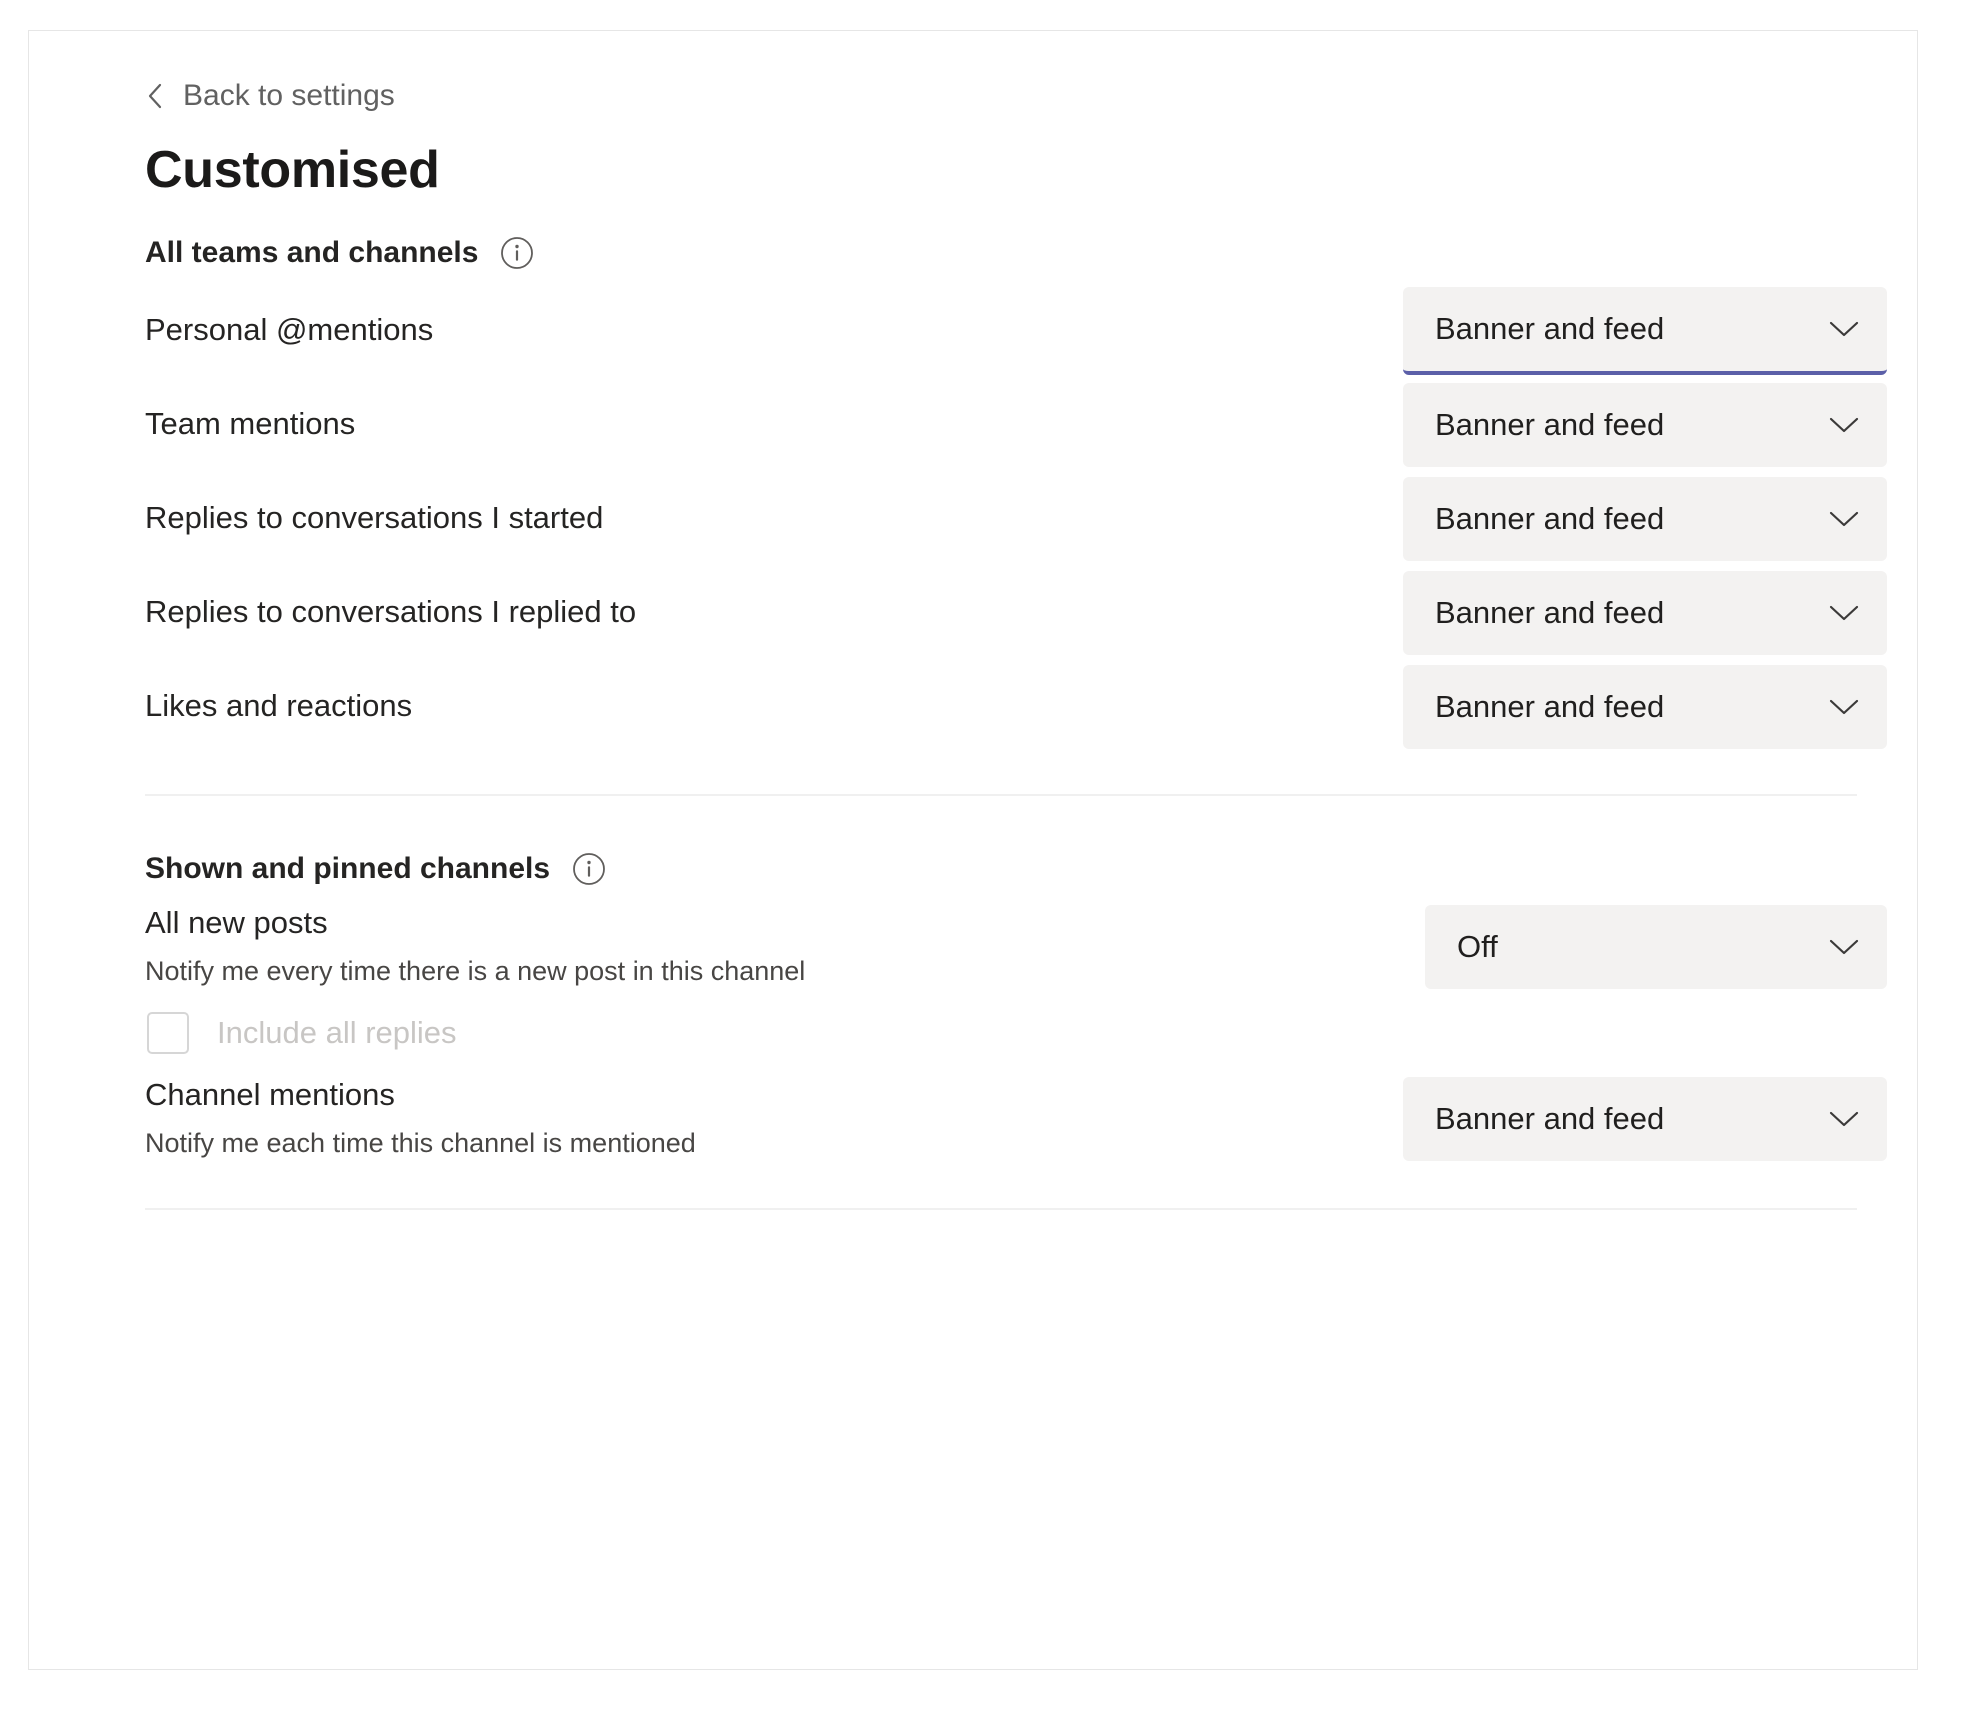  Describe the element at coordinates (270, 1094) in the screenshot. I see `setting-label: Channel mentions` at that location.